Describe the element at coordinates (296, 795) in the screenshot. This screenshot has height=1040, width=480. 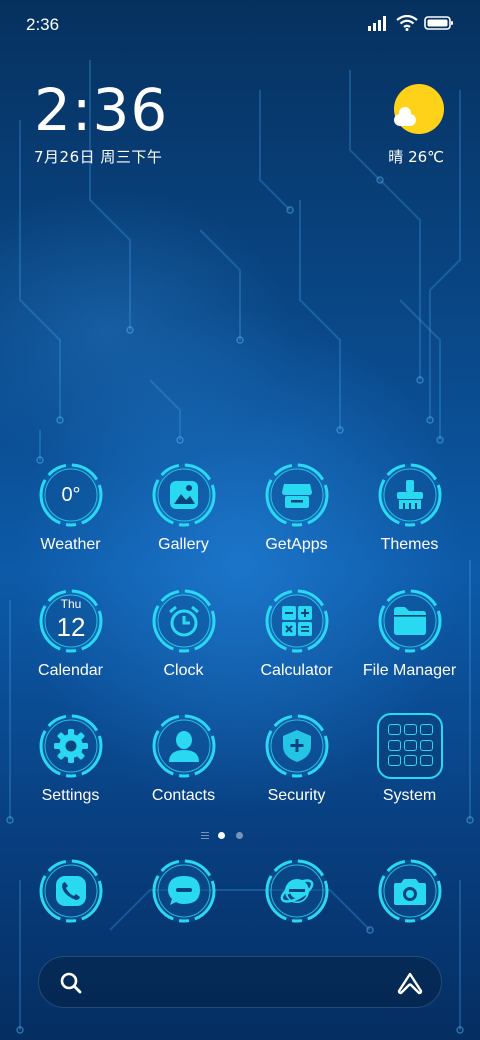
I see `app-label: Security` at that location.